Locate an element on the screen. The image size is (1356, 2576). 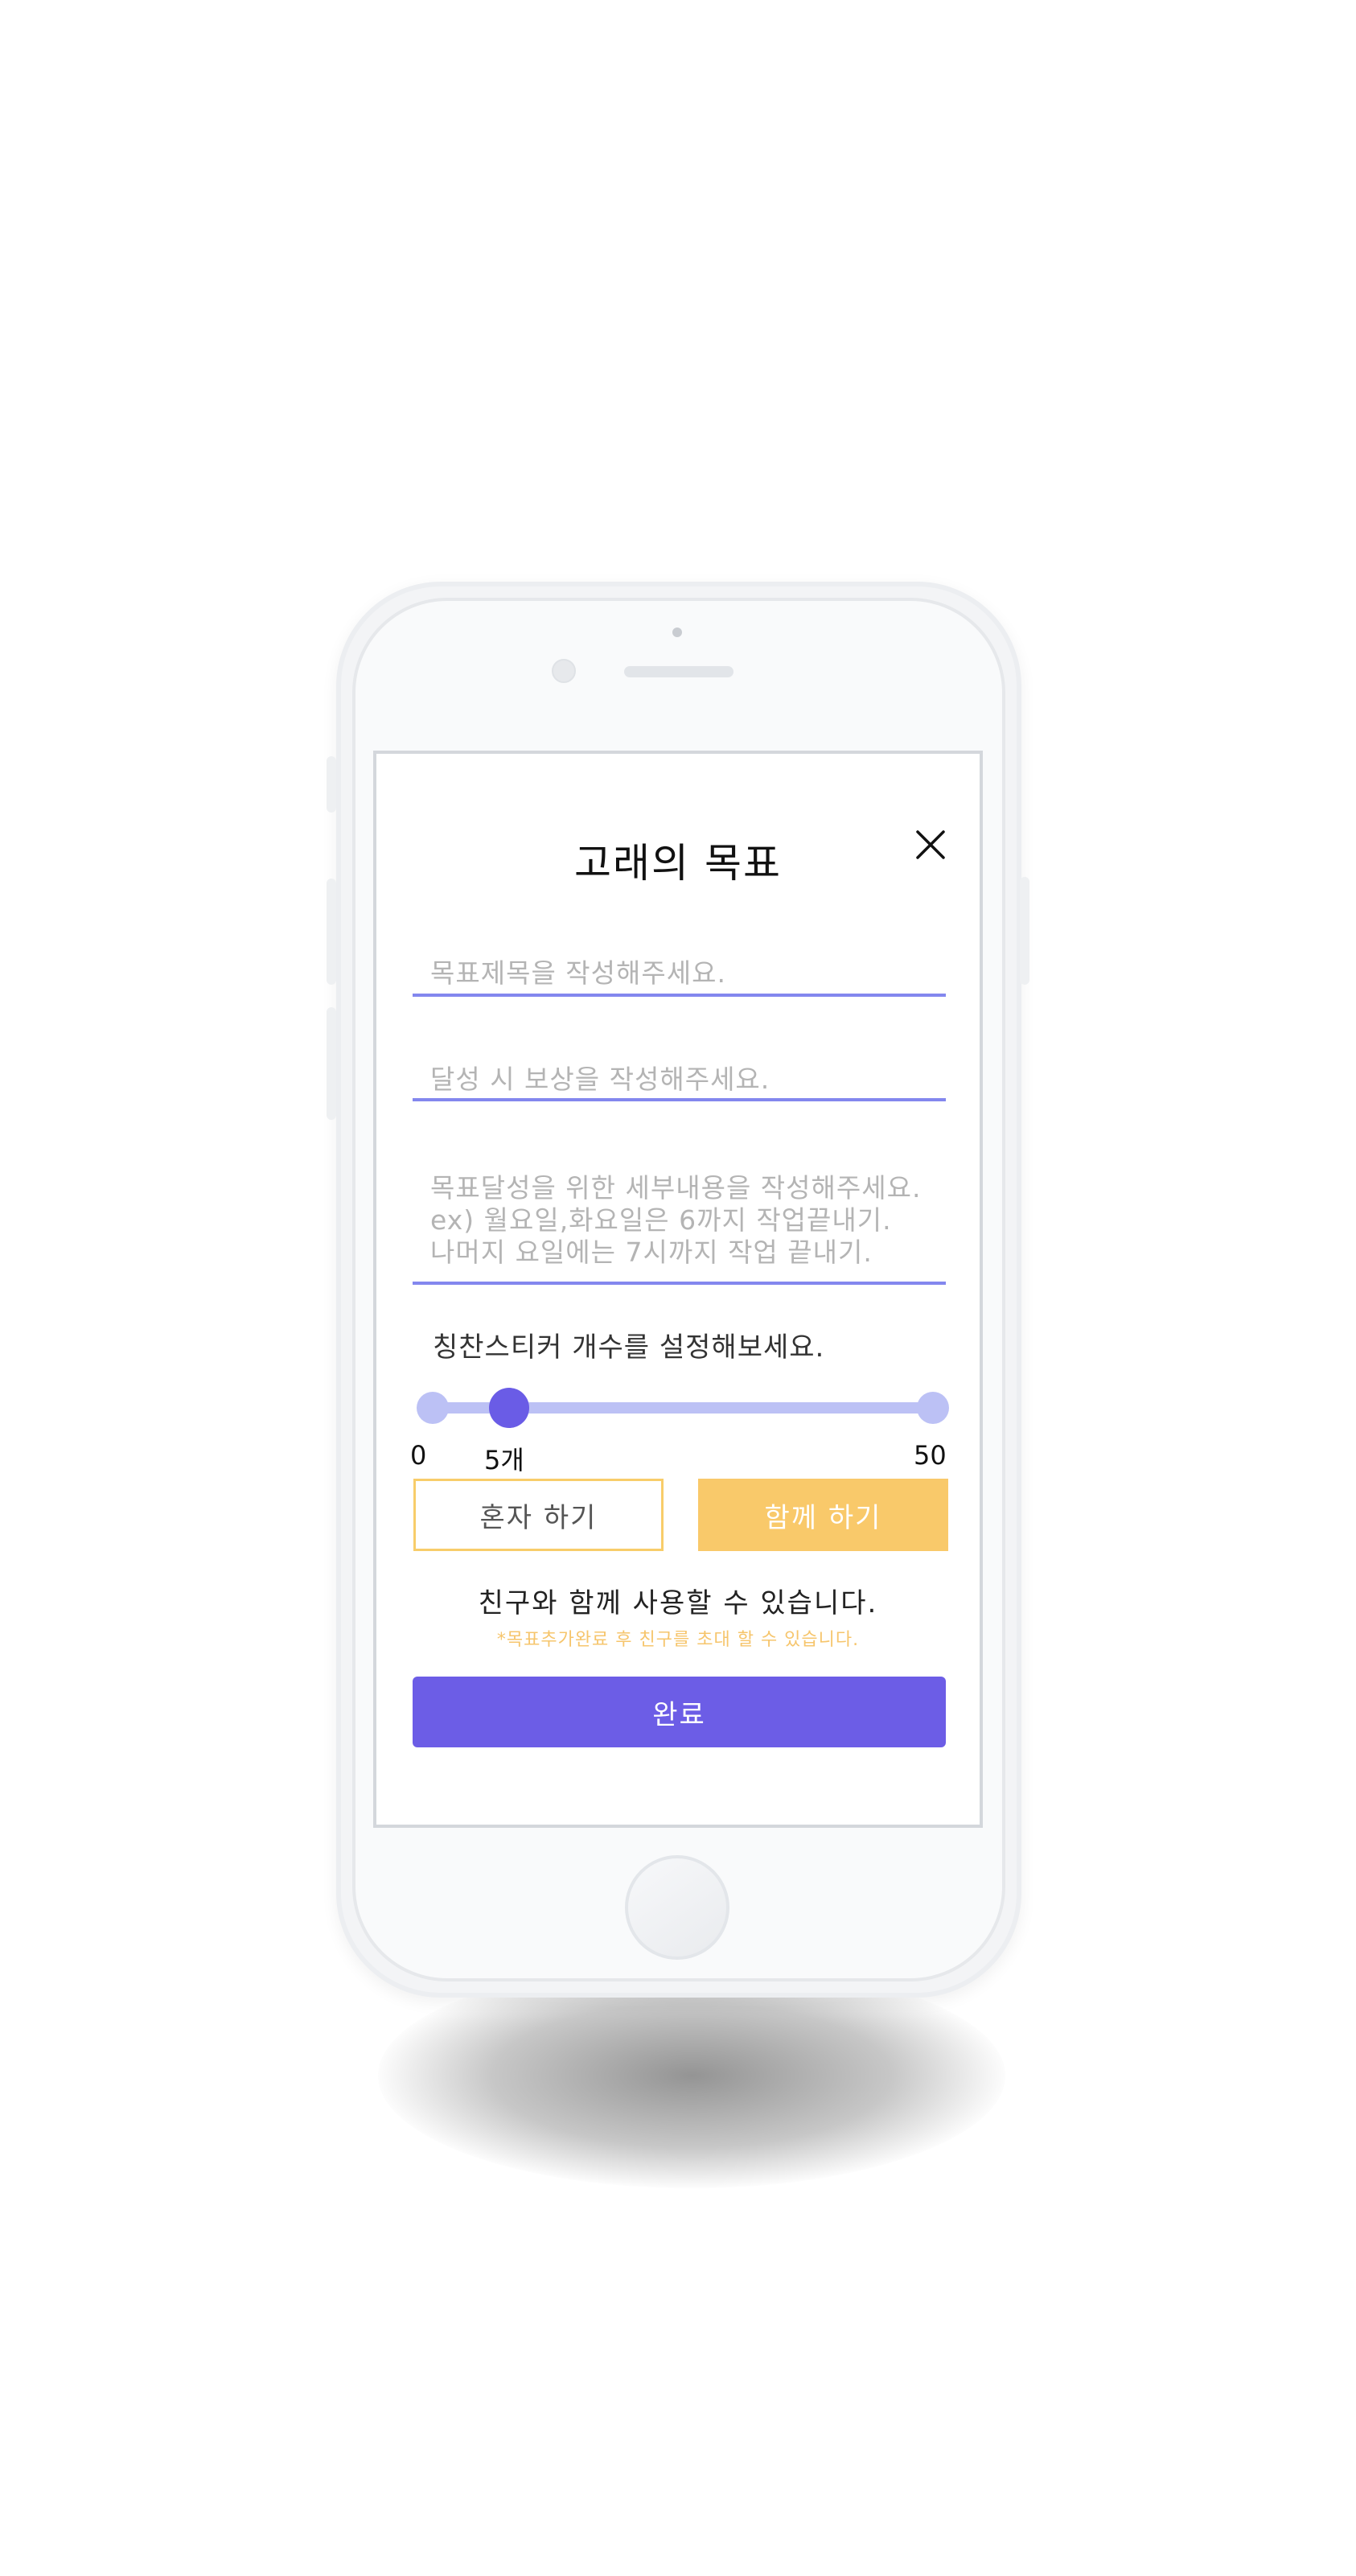
power-button is located at coordinates (1024, 931).